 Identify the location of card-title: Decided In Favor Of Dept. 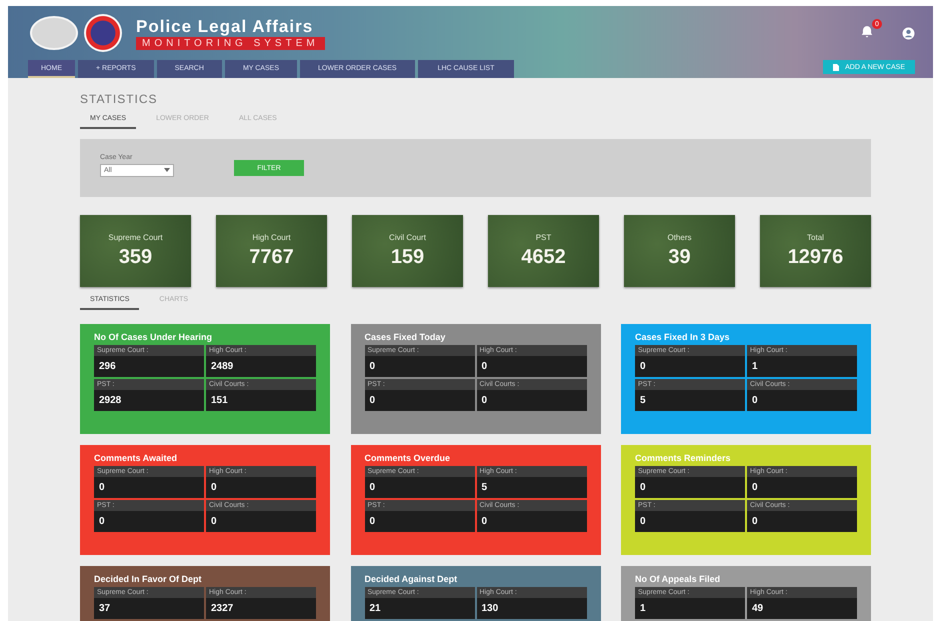
(148, 579).